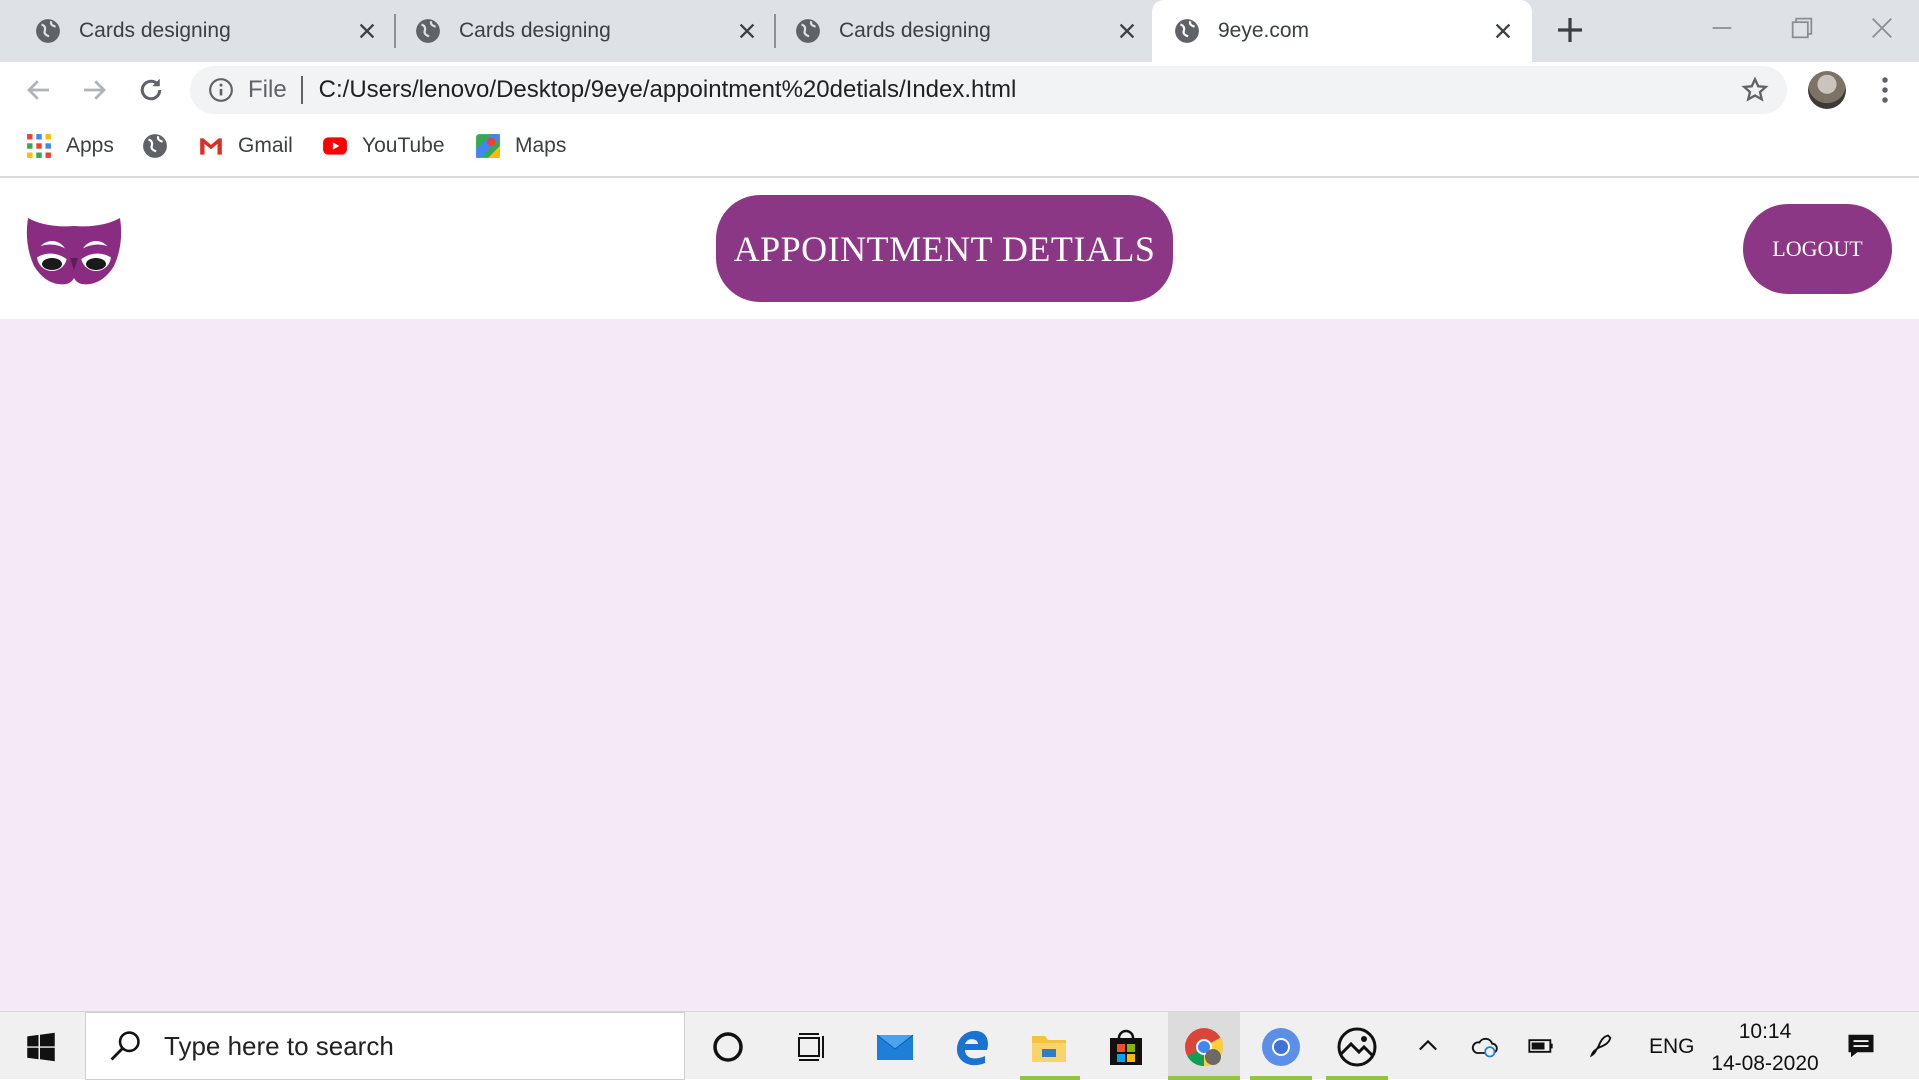 The height and width of the screenshot is (1080, 1919). Describe the element at coordinates (1885, 90) in the screenshot. I see `more-menu-icon` at that location.